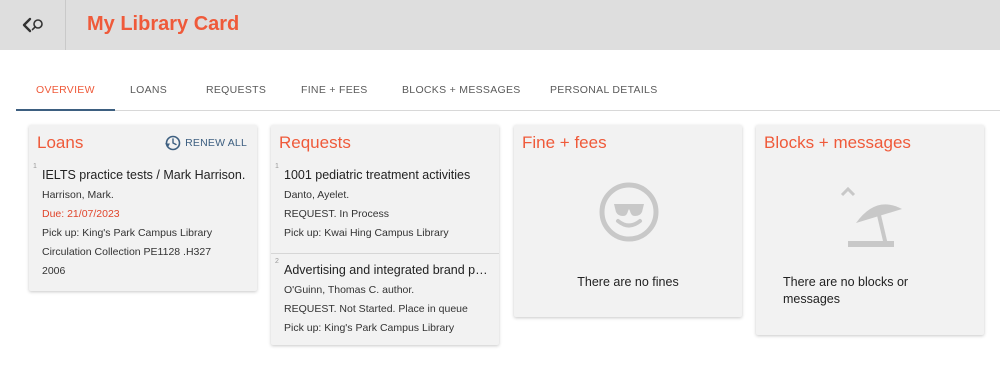  Describe the element at coordinates (334, 90) in the screenshot. I see `tab-fine-fees: FINE + FEES` at that location.